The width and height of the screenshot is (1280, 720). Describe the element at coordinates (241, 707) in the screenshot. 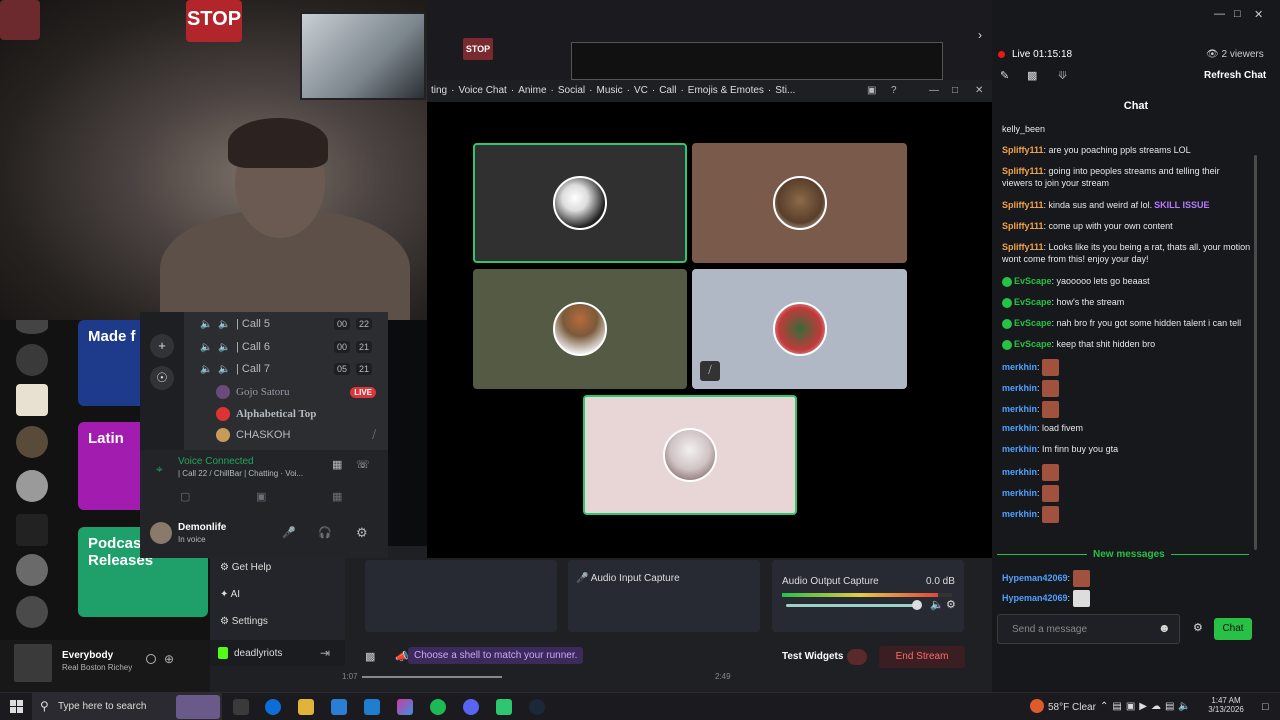

I see `task-view-icon` at that location.